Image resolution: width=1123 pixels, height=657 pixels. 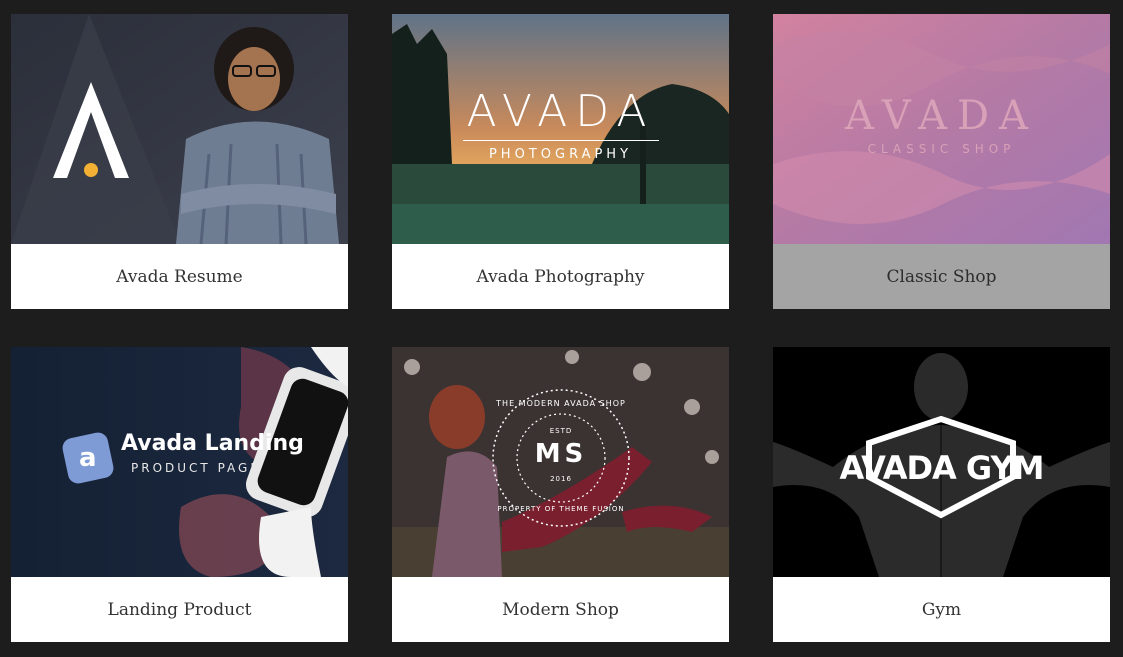 What do you see at coordinates (561, 403) in the screenshot?
I see `badge-ring-top-text: THE MODERN AVADA SHOP` at bounding box center [561, 403].